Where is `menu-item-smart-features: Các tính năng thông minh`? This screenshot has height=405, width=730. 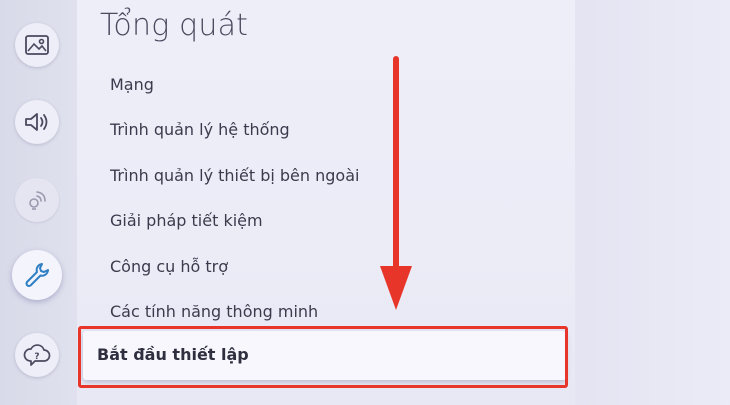
menu-item-smart-features: Các tính năng thông minh is located at coordinates (214, 311).